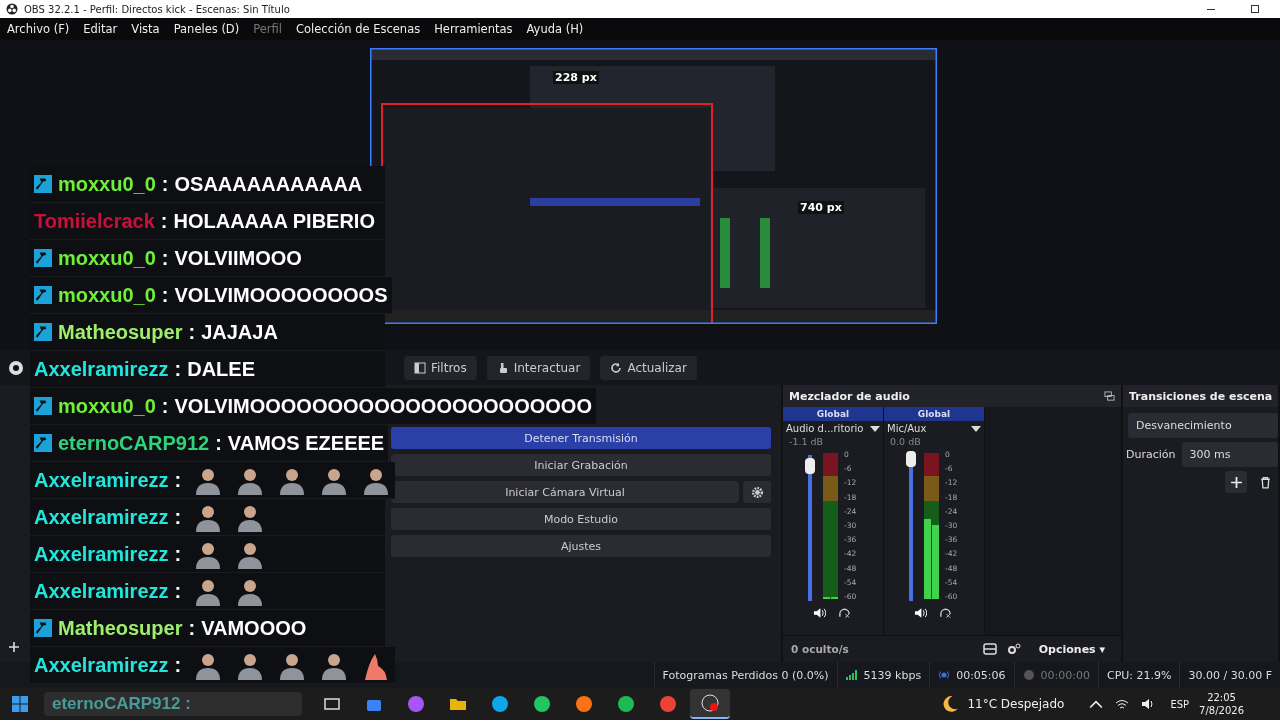  I want to click on chat-text: VOLVIIMOOO, so click(238, 258).